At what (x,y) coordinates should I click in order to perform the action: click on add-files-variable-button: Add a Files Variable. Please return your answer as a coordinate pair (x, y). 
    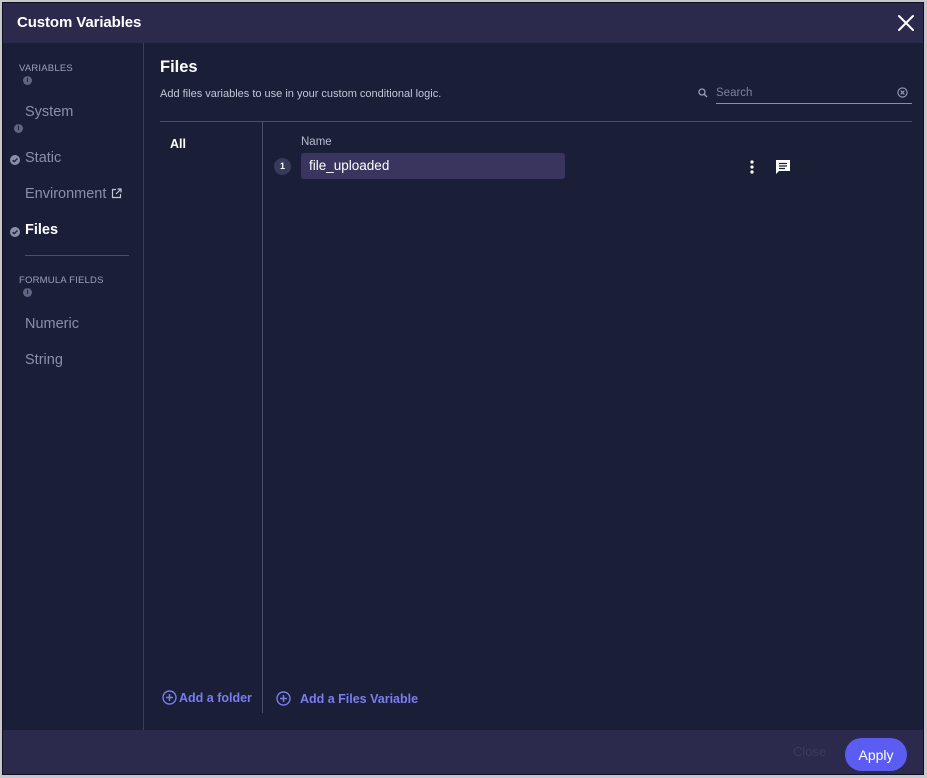
    Looking at the image, I should click on (347, 698).